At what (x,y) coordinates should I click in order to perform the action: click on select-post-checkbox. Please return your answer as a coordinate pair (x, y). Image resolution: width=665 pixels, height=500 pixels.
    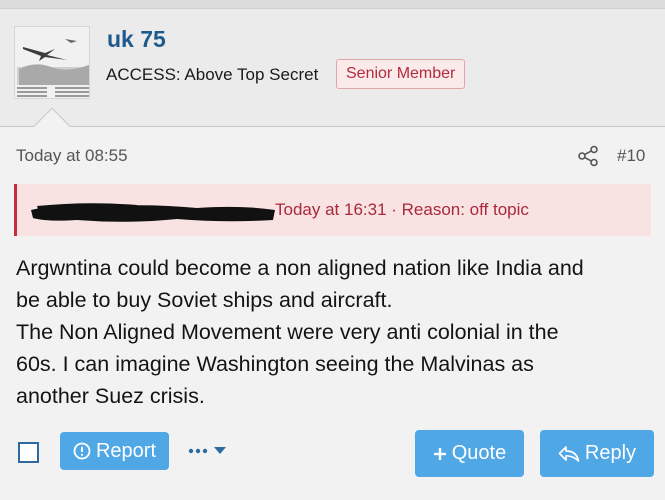
    Looking at the image, I should click on (28, 452).